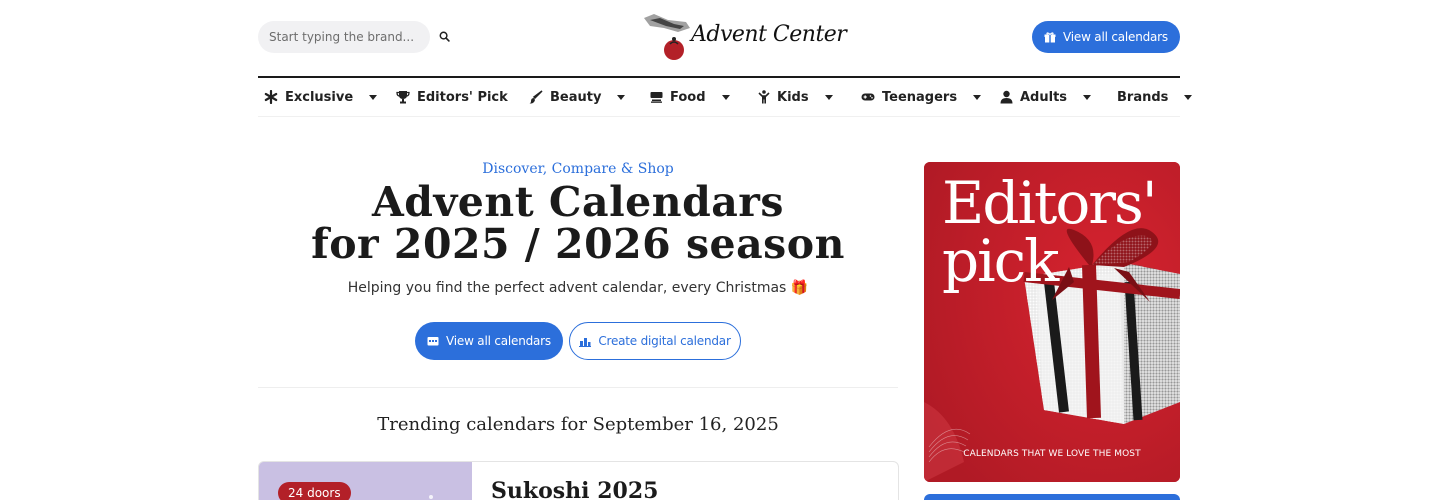 The height and width of the screenshot is (500, 1440). I want to click on nav-item-beauty: Beauty, so click(577, 97).